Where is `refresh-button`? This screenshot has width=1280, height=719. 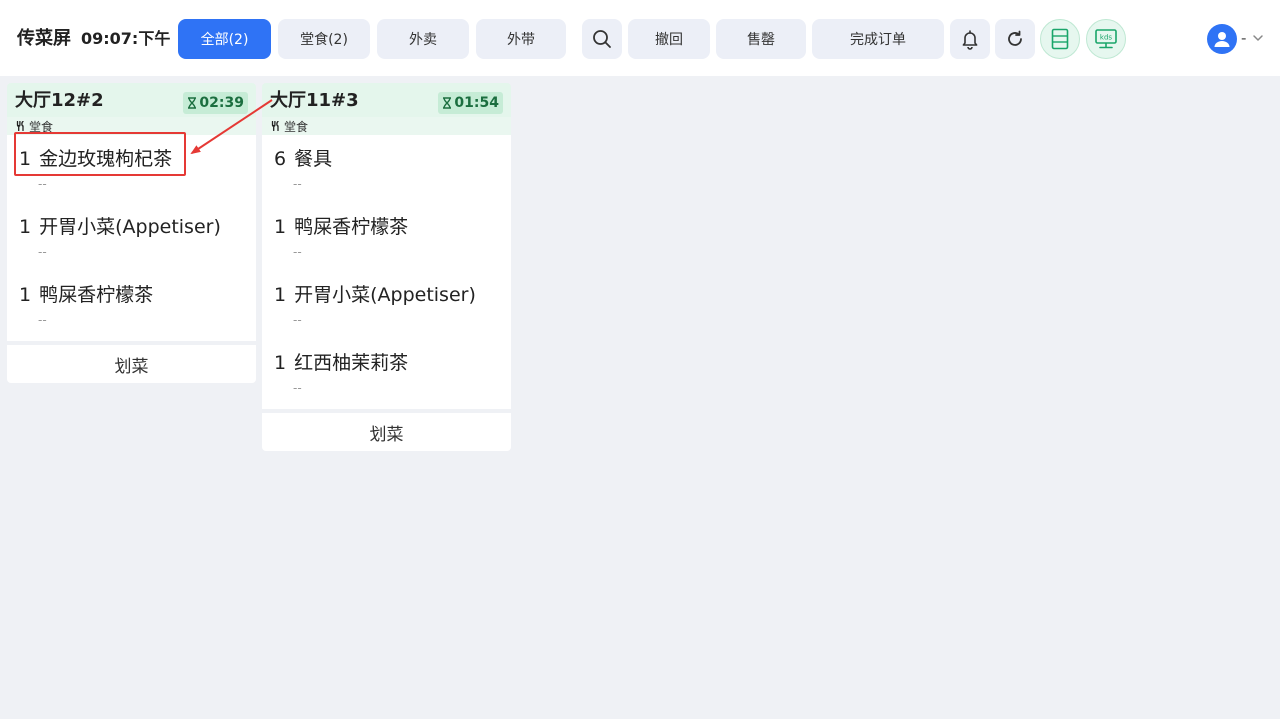
refresh-button is located at coordinates (1015, 39).